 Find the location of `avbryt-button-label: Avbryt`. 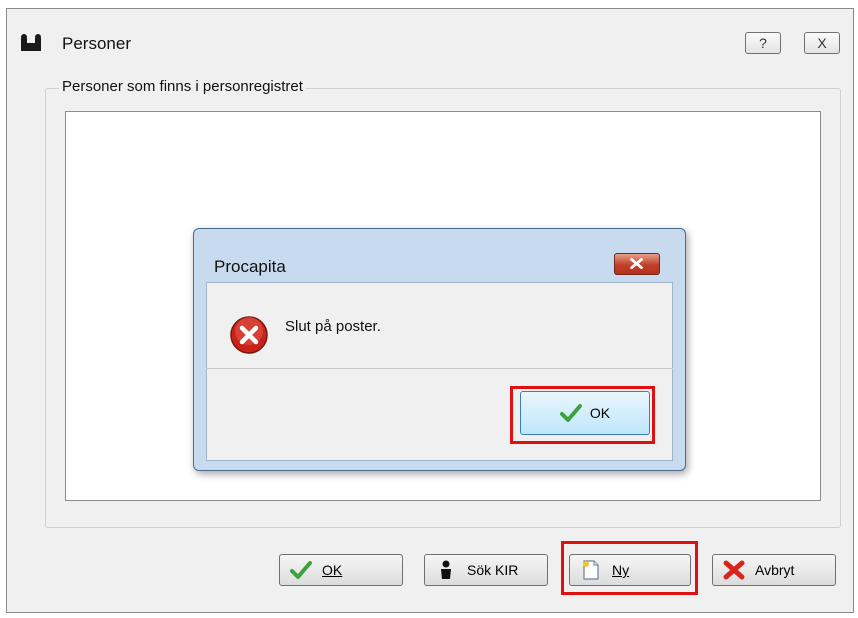

avbryt-button-label: Avbryt is located at coordinates (775, 570).